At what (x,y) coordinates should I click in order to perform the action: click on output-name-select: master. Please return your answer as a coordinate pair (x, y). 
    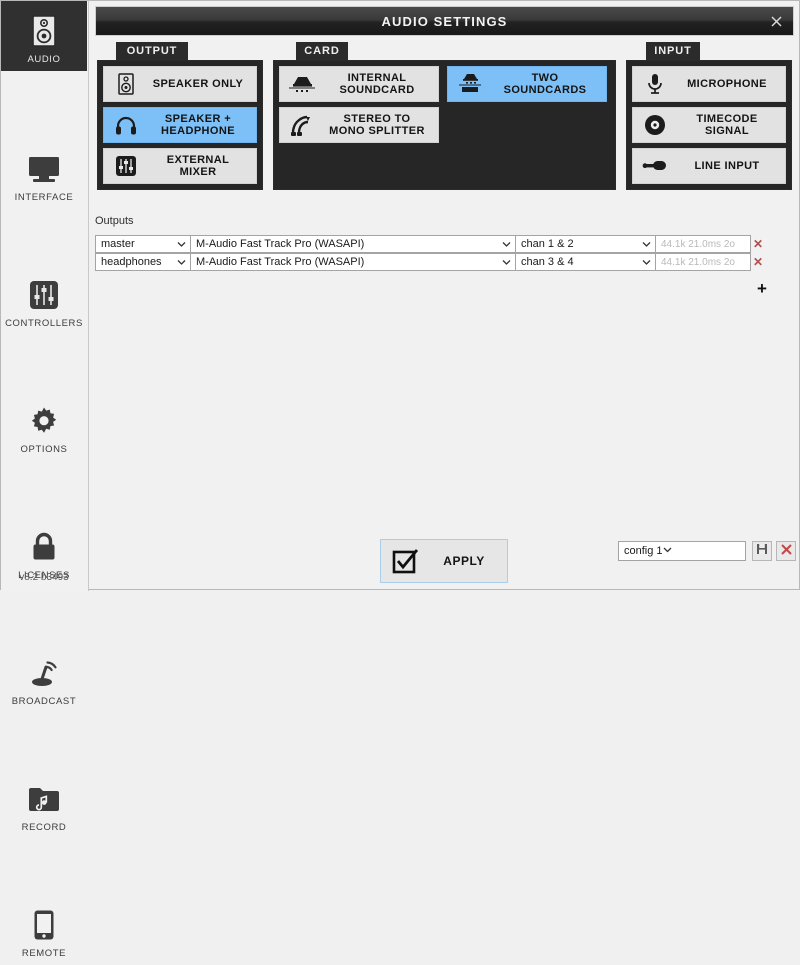
    Looking at the image, I should click on (143, 244).